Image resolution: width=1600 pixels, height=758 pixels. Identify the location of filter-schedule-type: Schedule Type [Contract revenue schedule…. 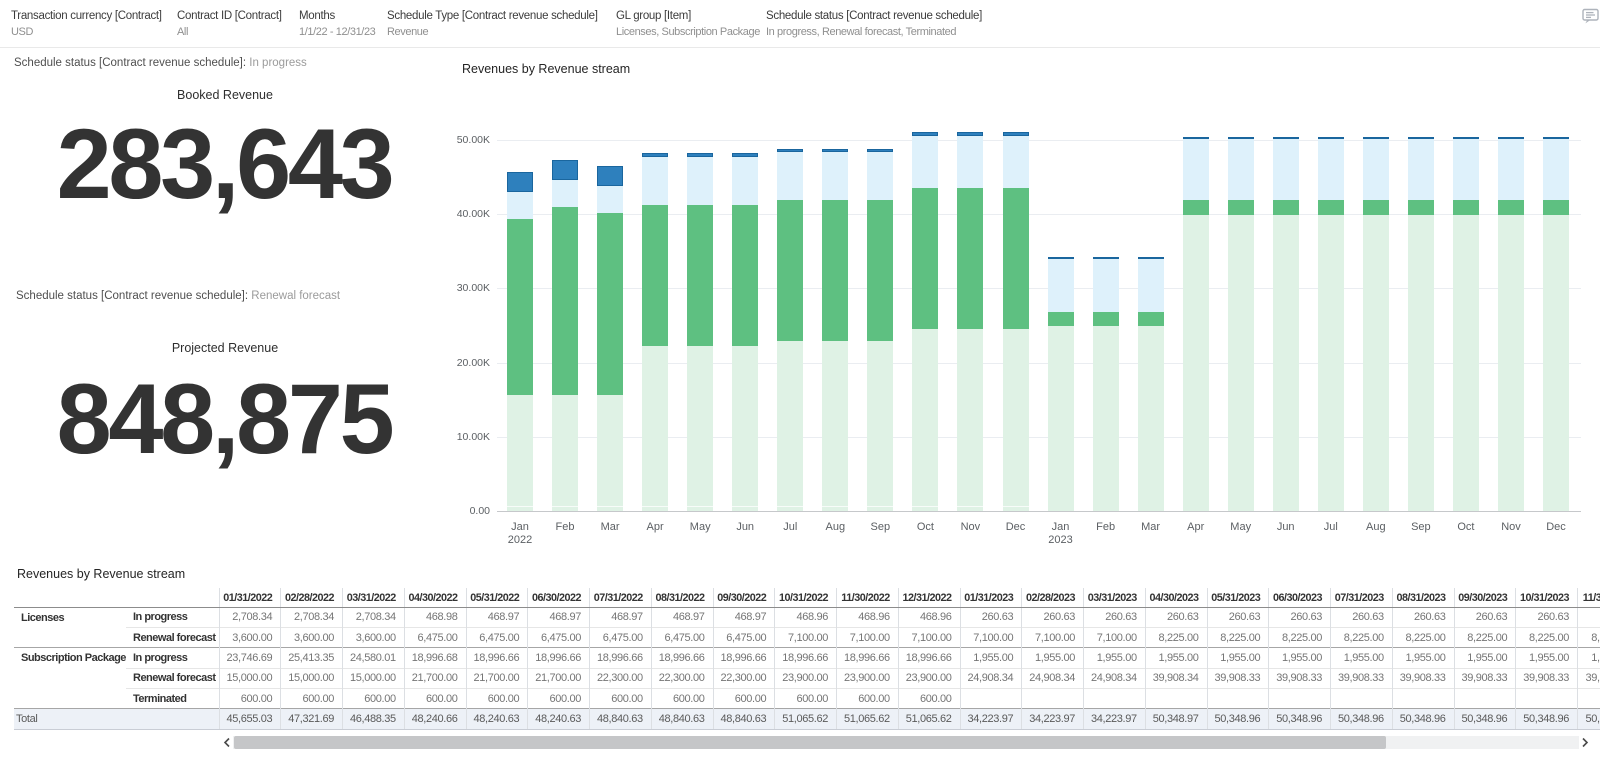
(492, 24).